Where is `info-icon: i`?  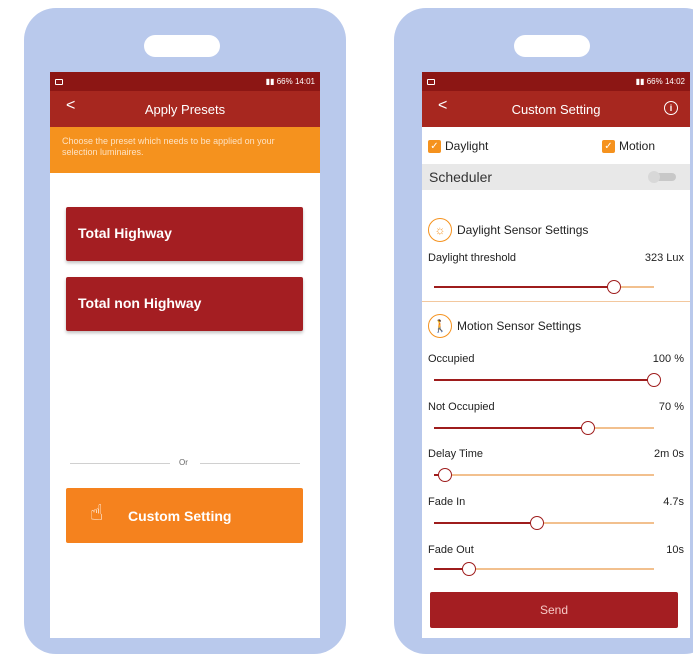 info-icon: i is located at coordinates (671, 108).